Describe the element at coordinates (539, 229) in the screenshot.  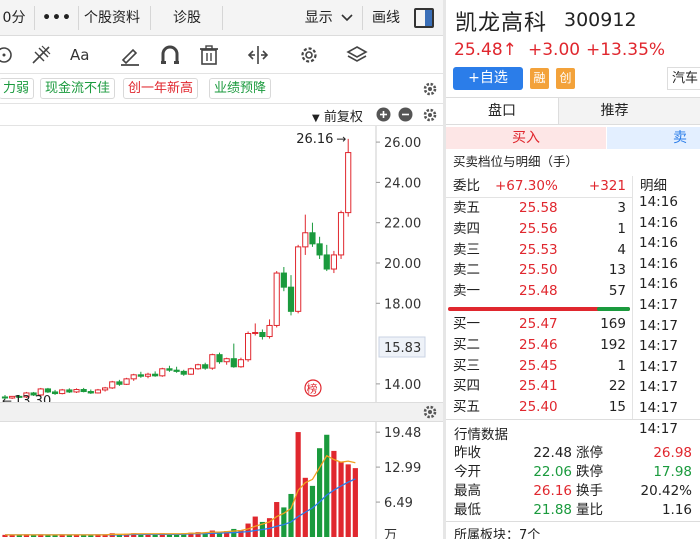
I see `ask-level-2: 卖四 25.56 1` at that location.